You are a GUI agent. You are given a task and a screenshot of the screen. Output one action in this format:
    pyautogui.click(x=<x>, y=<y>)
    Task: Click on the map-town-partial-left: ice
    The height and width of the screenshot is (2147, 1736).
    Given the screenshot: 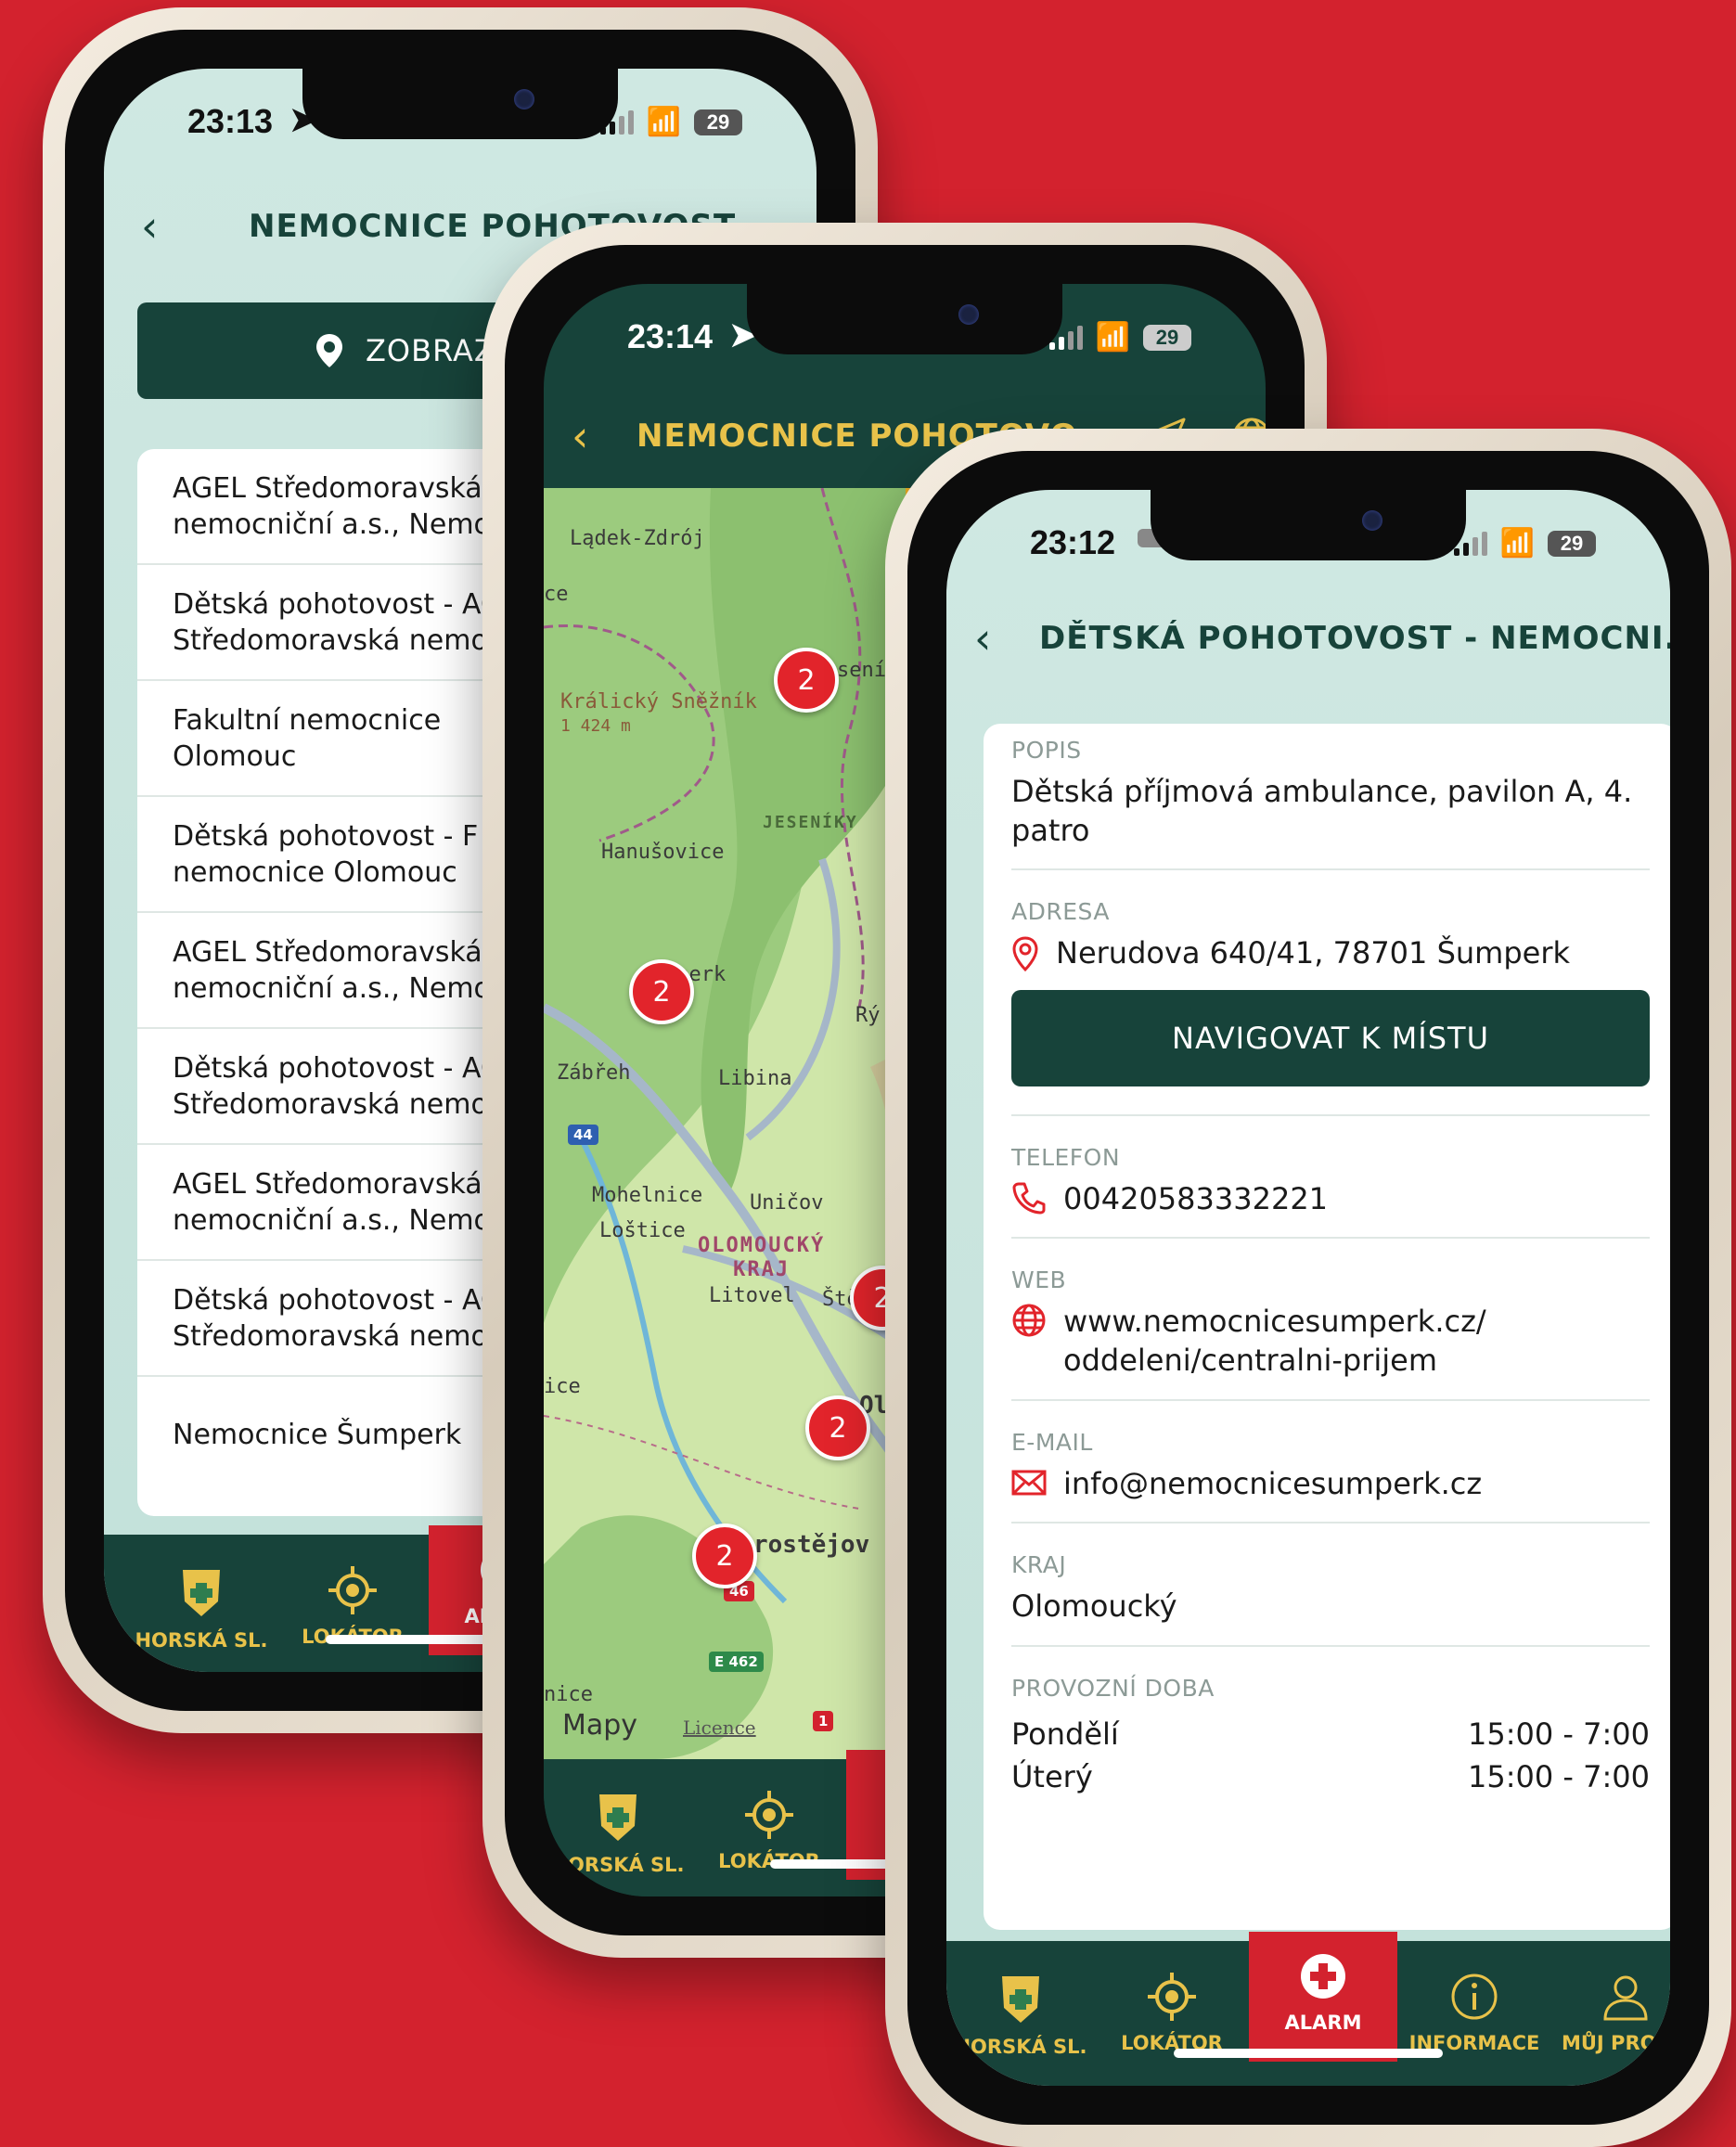 What is the action you would take?
    pyautogui.click(x=562, y=1387)
    